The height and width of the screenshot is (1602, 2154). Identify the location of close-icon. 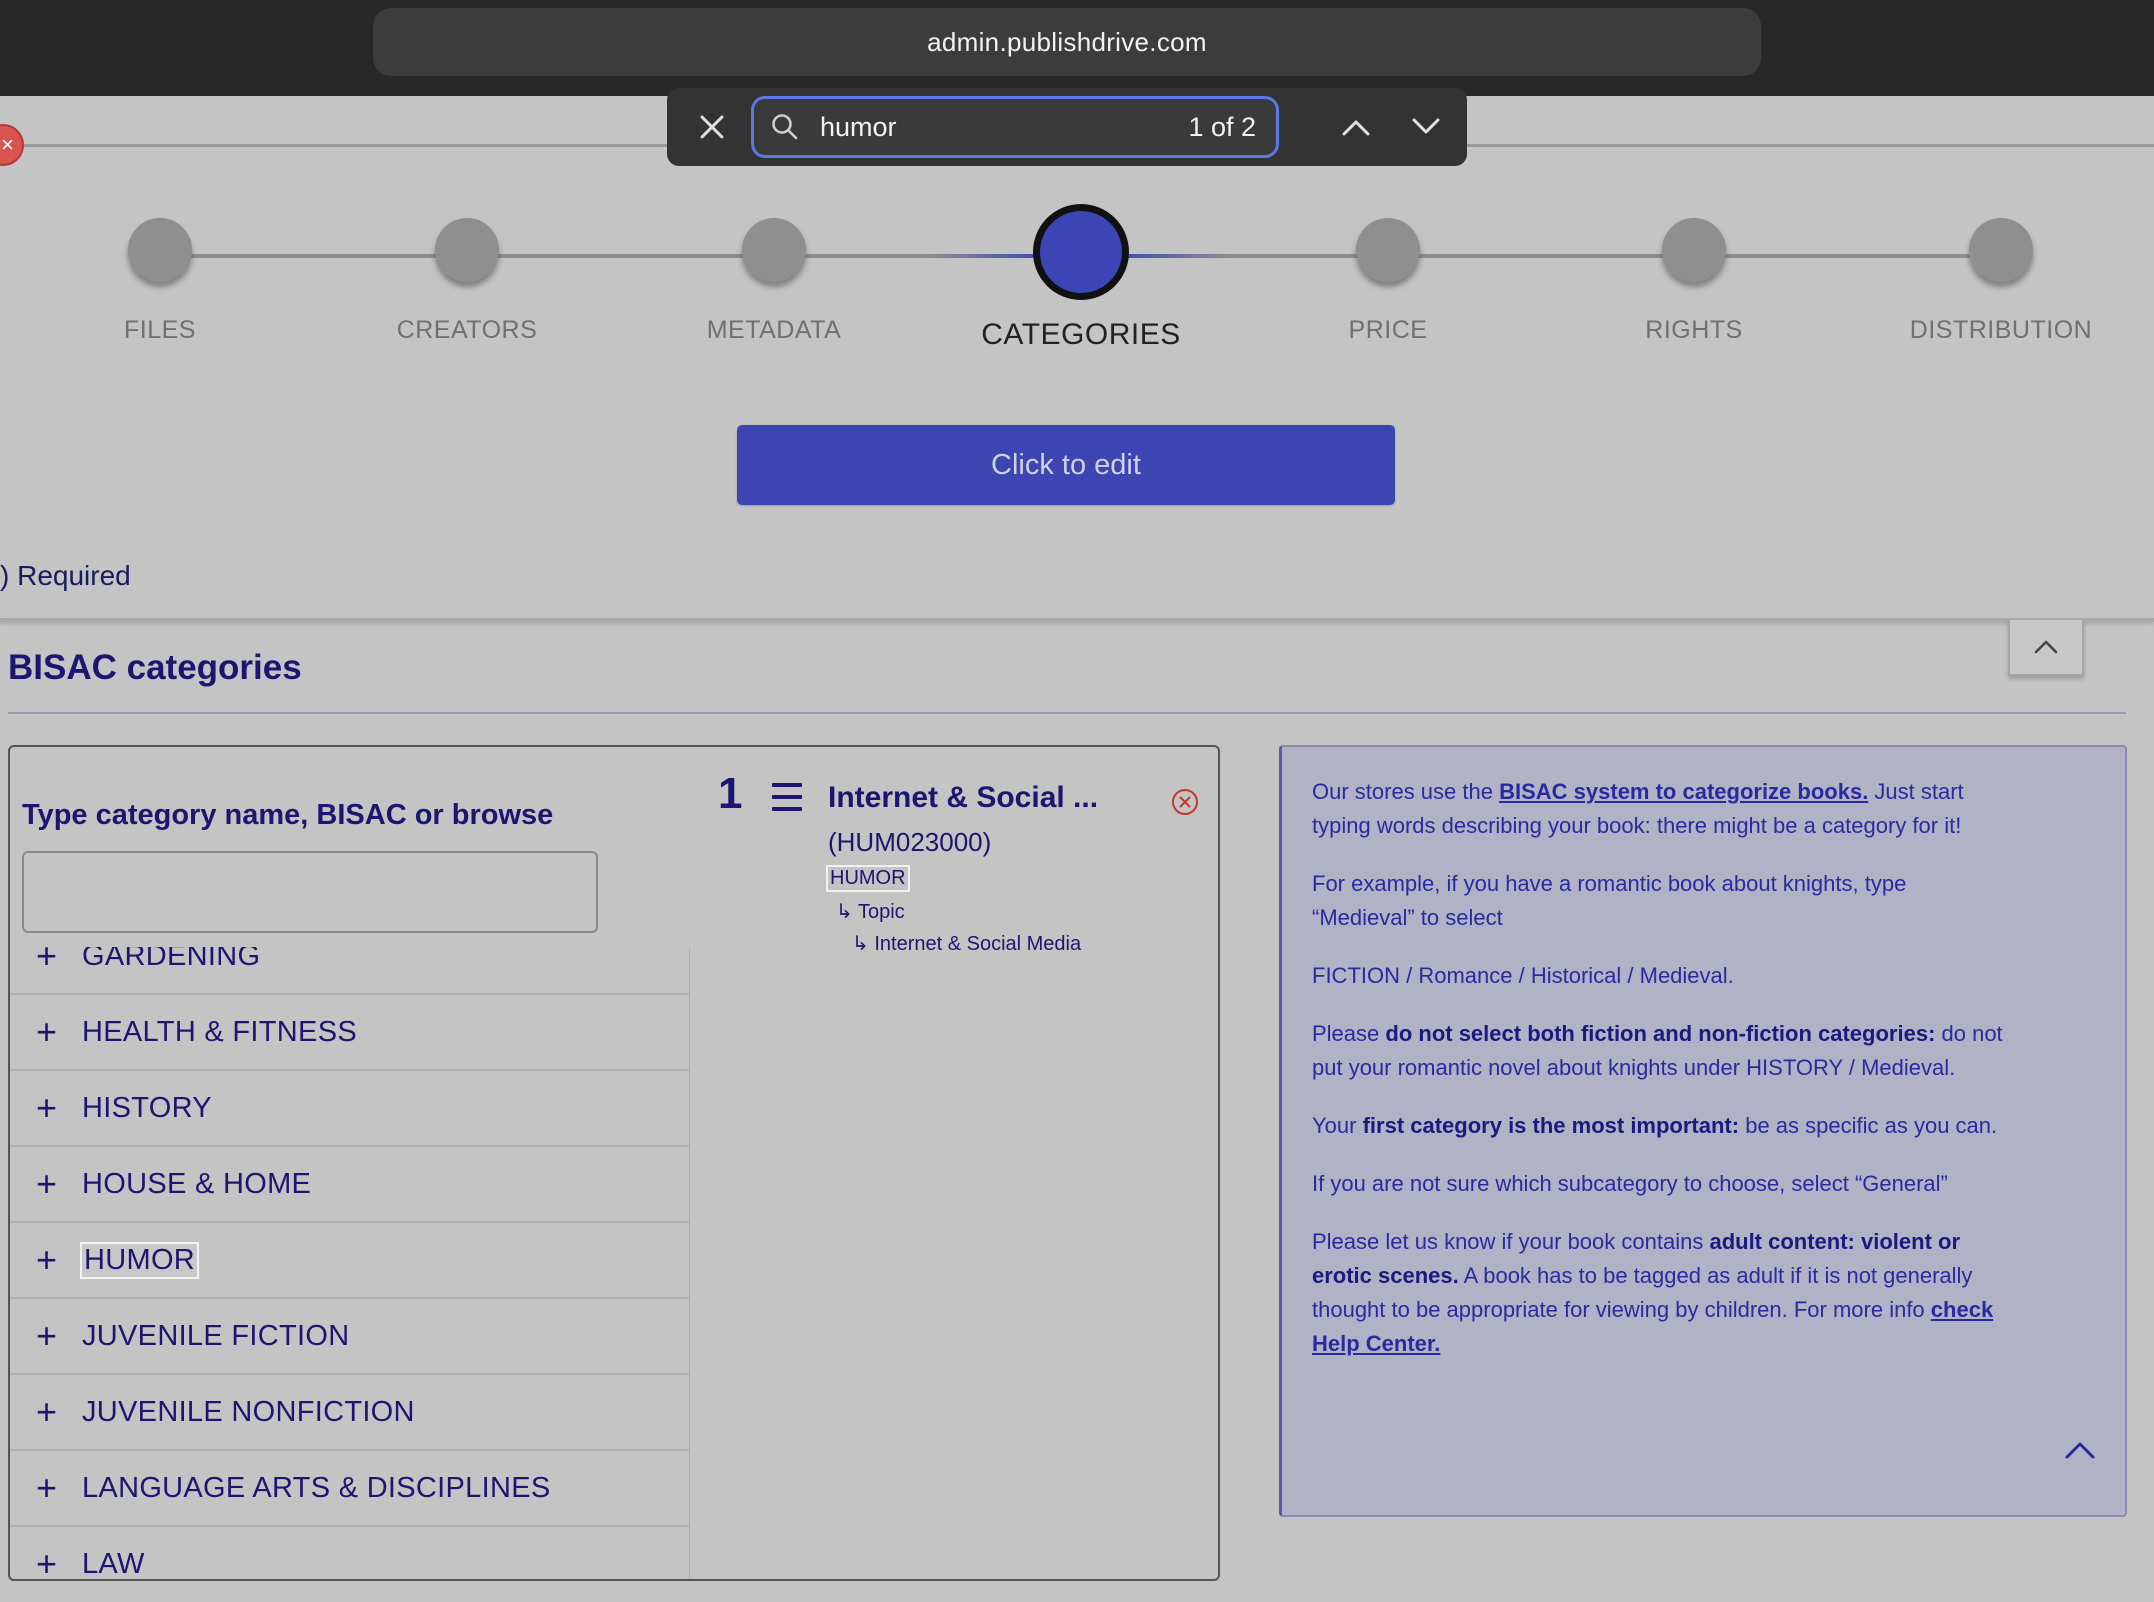
(712, 127).